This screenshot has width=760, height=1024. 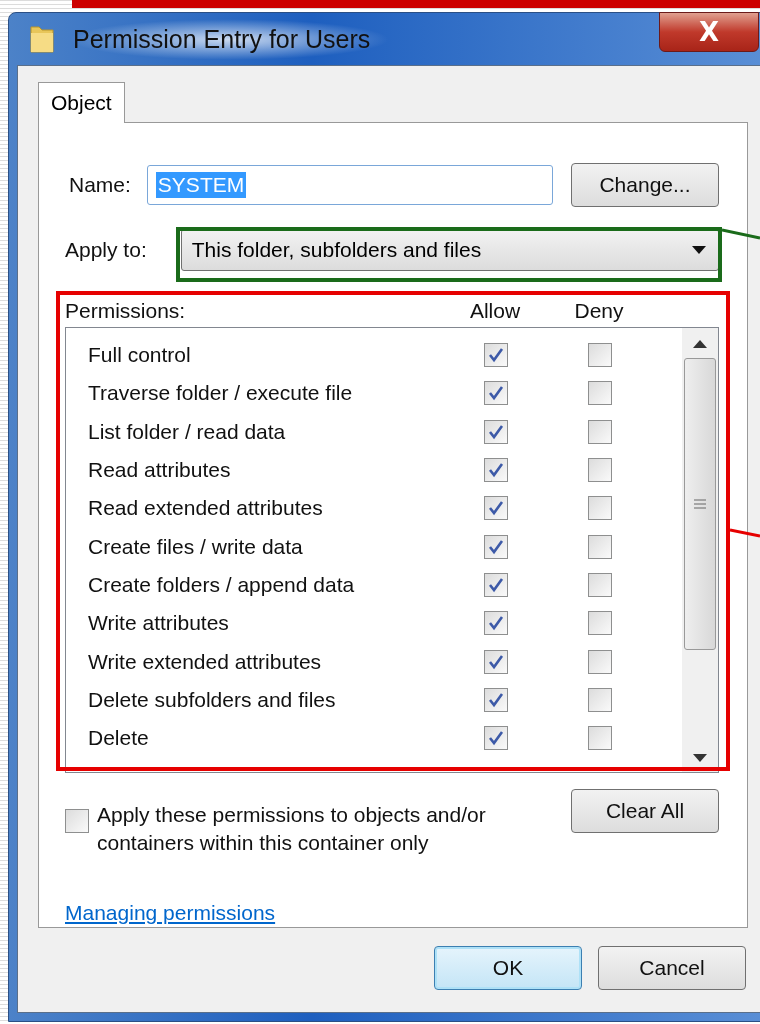 What do you see at coordinates (106, 250) in the screenshot?
I see `apply-to-label: Apply to:` at bounding box center [106, 250].